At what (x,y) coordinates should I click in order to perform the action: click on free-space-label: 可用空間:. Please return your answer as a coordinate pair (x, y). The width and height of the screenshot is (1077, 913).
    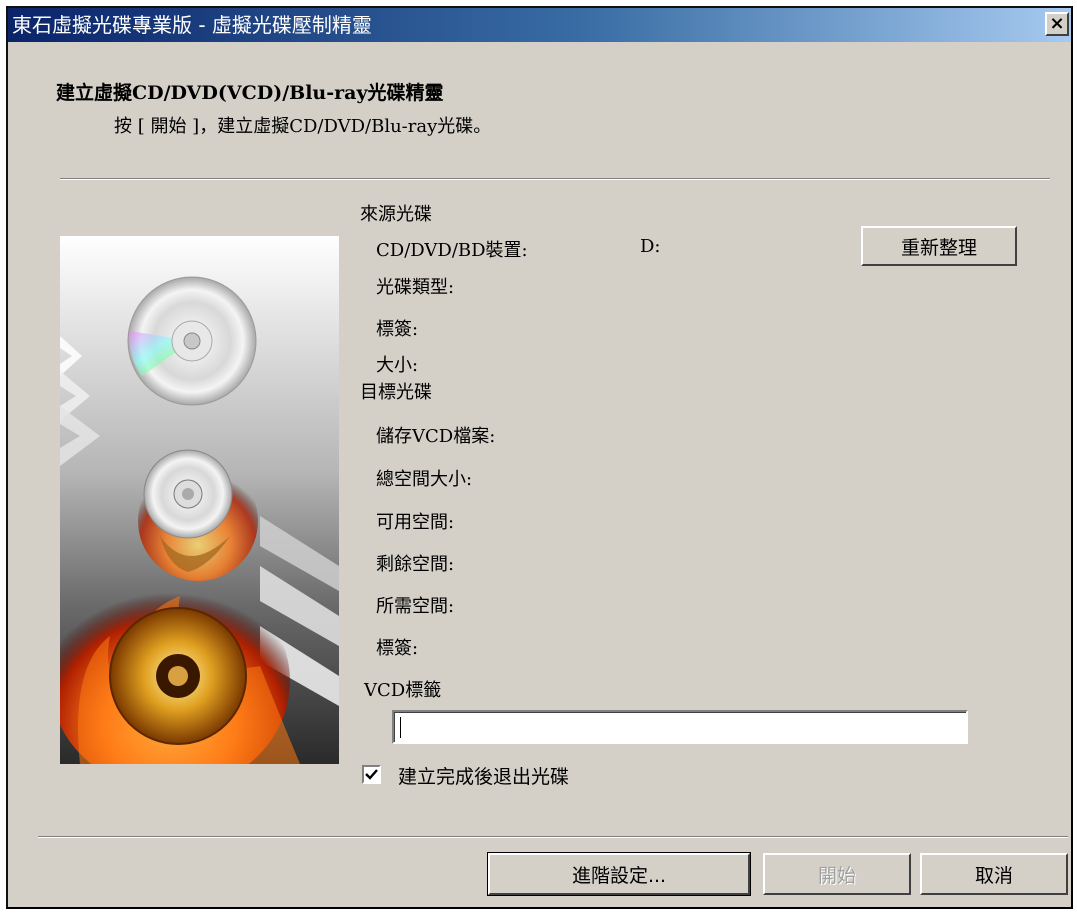
    Looking at the image, I should click on (415, 522).